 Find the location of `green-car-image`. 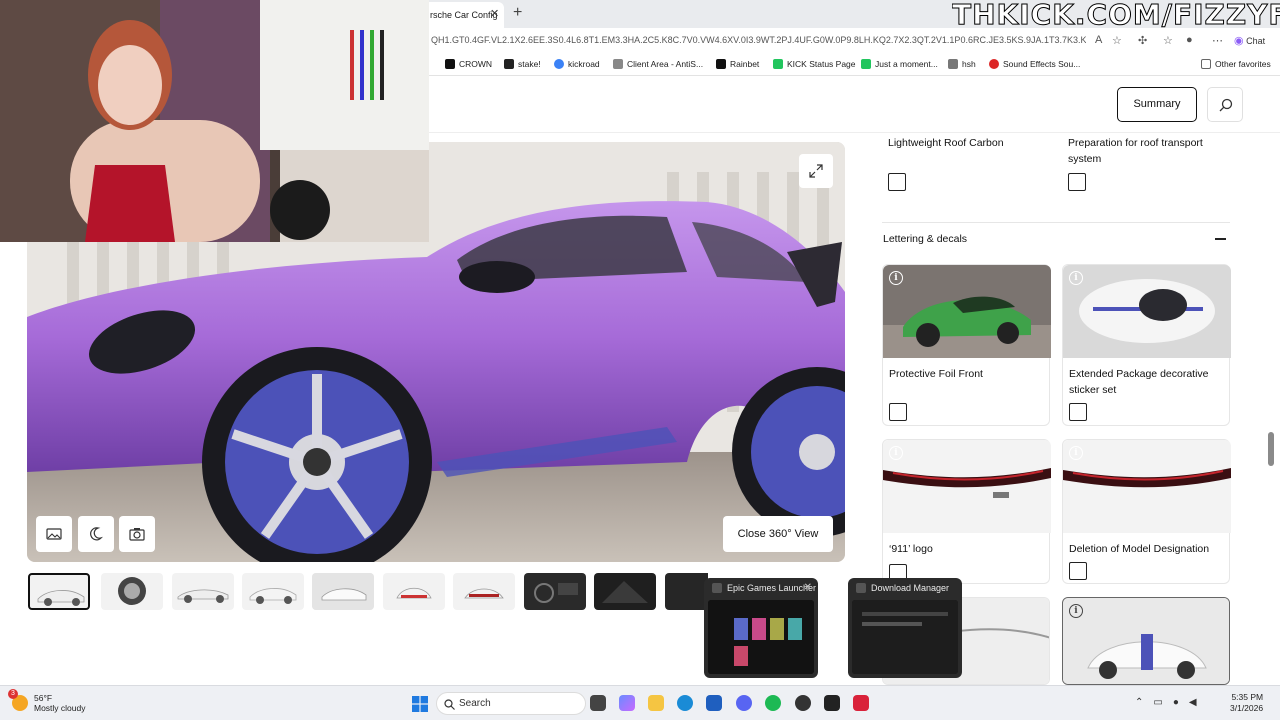

green-car-image is located at coordinates (967, 311).